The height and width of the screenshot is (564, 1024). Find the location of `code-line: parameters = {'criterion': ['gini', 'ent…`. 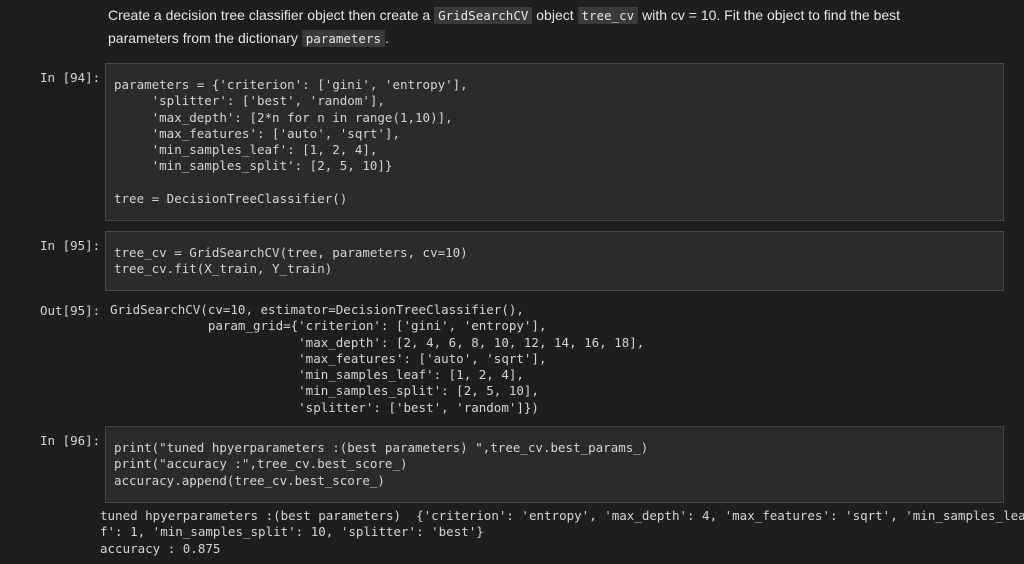

code-line: parameters = {'criterion': ['gini', 'ent… is located at coordinates (291, 84).